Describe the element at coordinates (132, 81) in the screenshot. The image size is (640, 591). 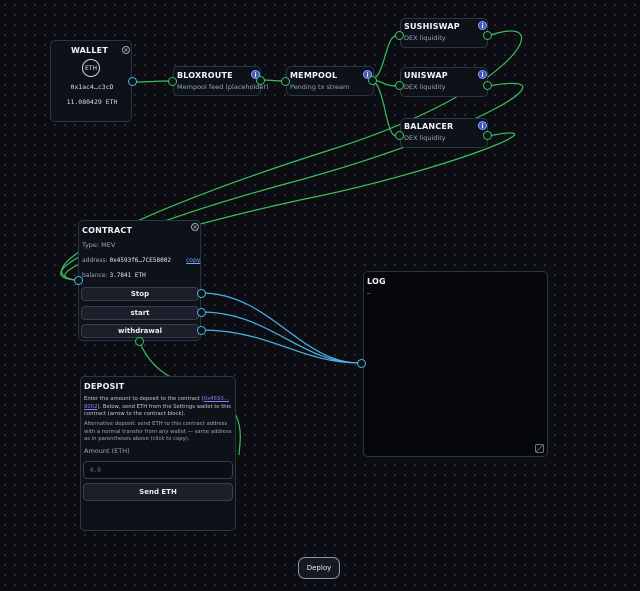
I see `wallet-output-port` at that location.